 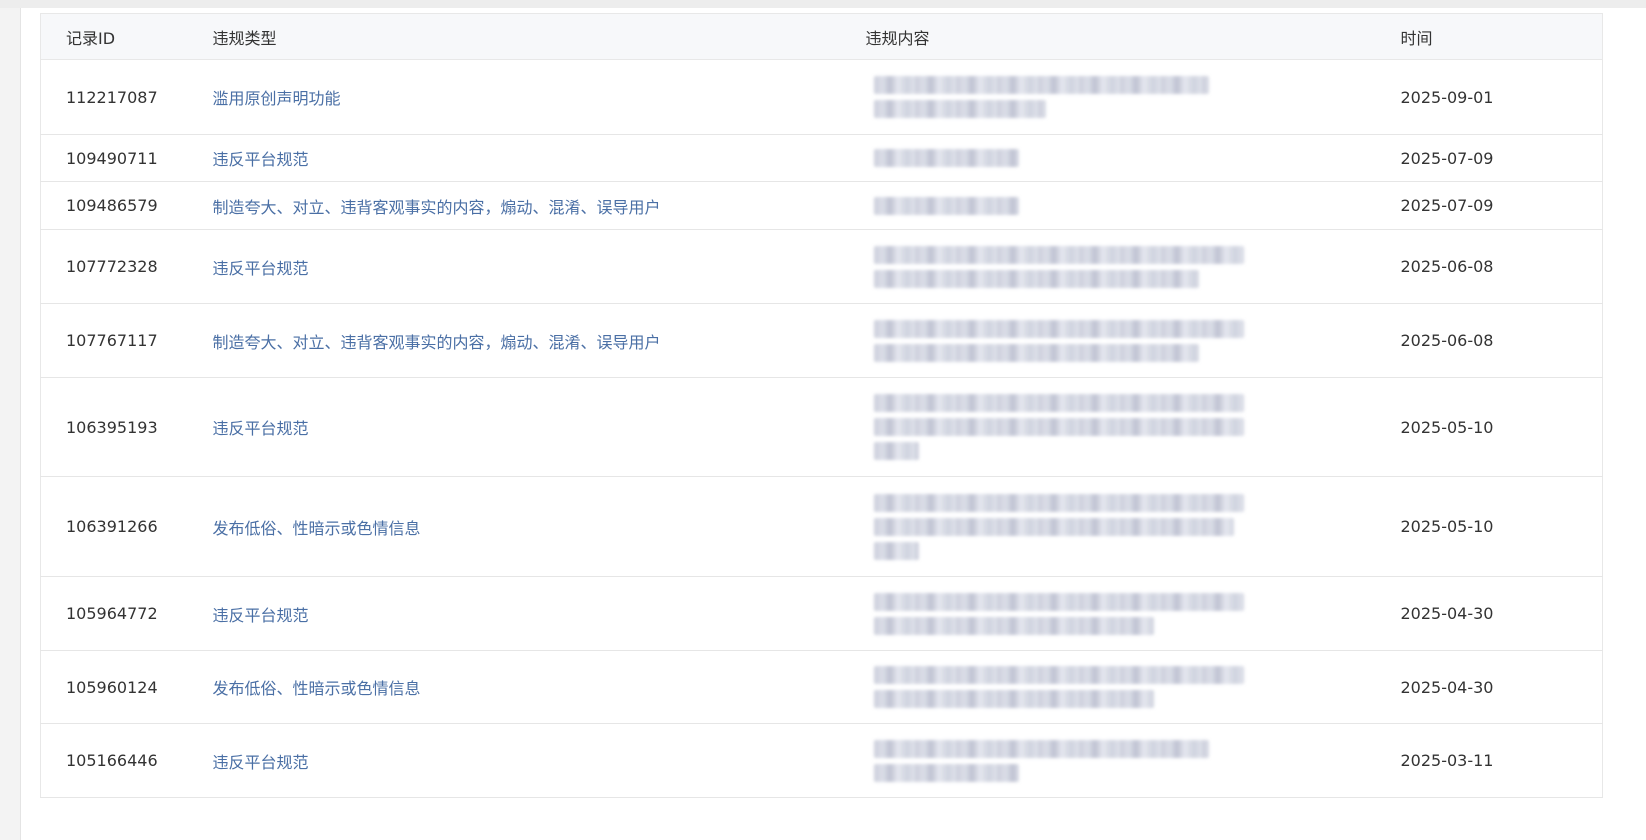 What do you see at coordinates (126, 266) in the screenshot?
I see `record-id: 107772328` at bounding box center [126, 266].